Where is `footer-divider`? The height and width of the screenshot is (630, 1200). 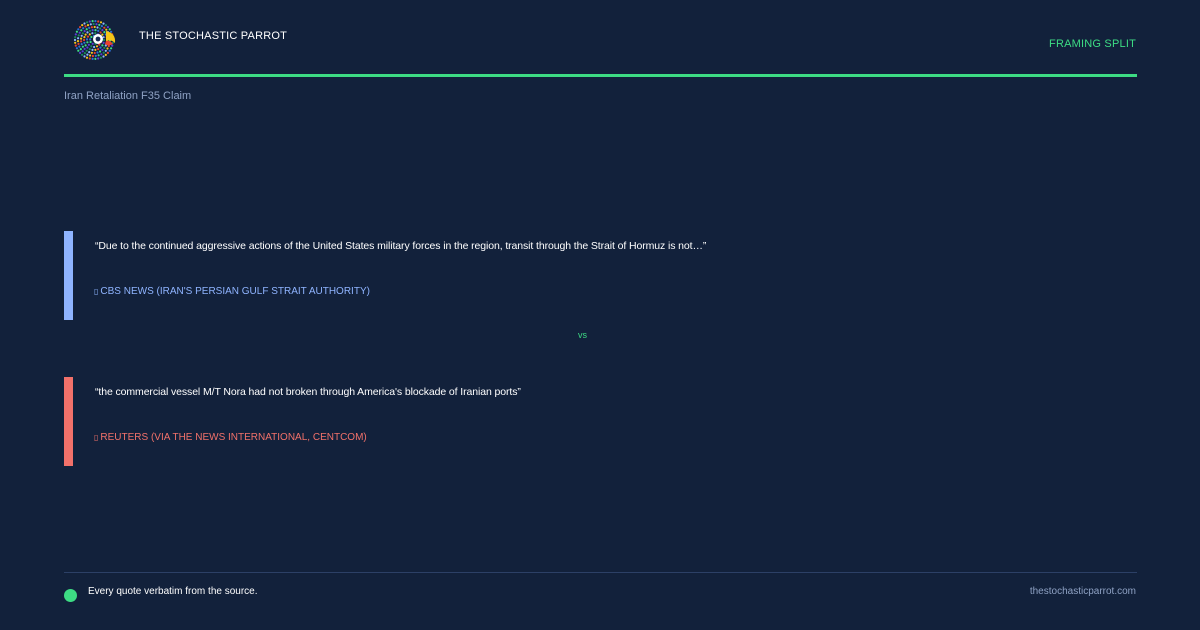 footer-divider is located at coordinates (600, 572).